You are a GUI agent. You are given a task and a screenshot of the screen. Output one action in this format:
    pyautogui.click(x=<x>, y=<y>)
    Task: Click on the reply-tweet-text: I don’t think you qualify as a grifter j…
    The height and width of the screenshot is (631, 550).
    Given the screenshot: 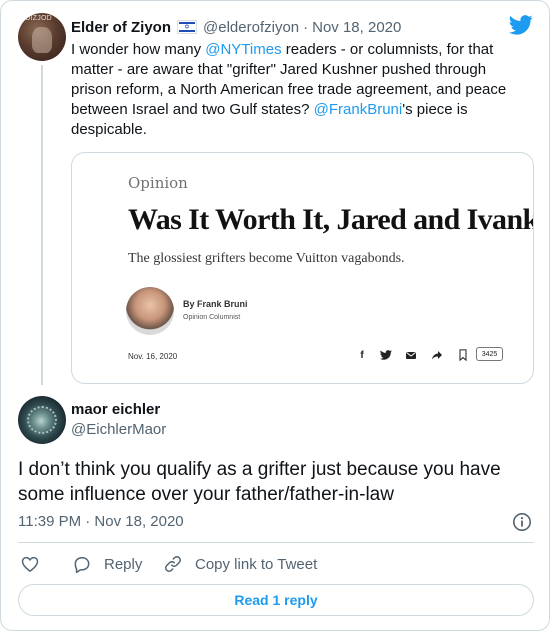 What is the action you would take?
    pyautogui.click(x=259, y=482)
    